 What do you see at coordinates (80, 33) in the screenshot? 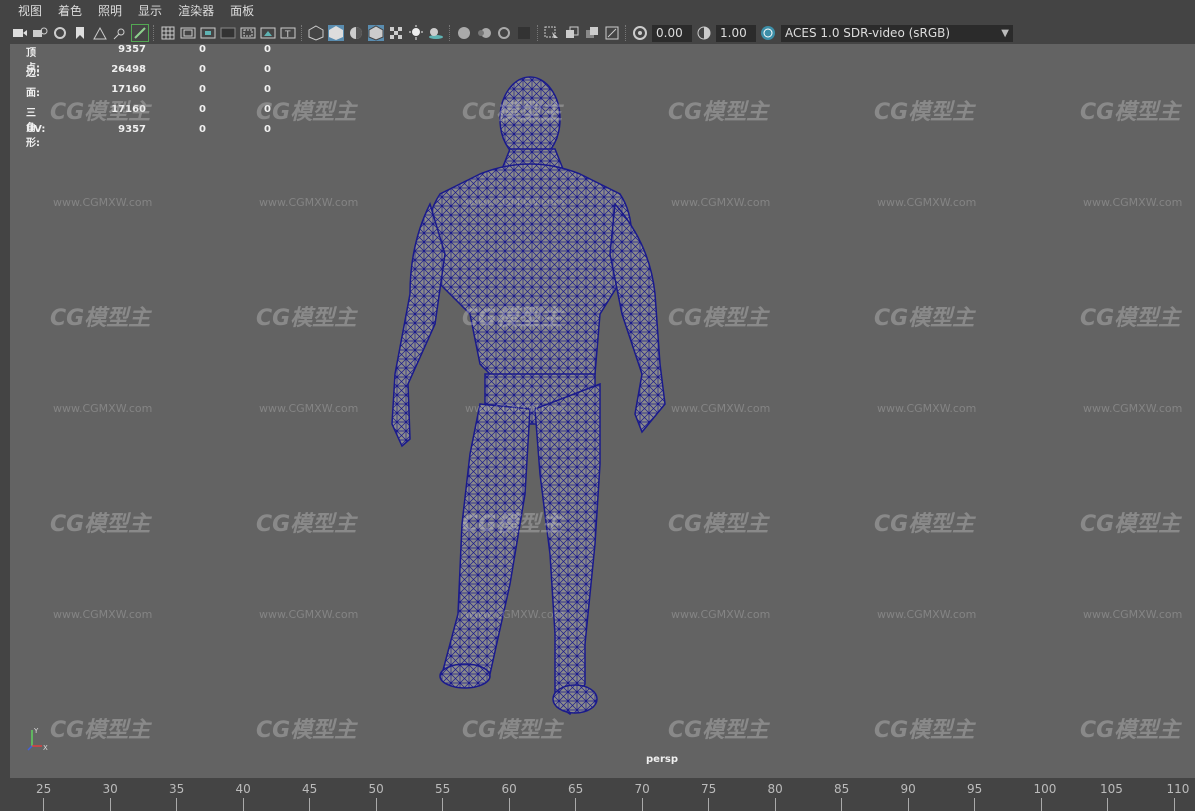
I see `bookmark-icon` at bounding box center [80, 33].